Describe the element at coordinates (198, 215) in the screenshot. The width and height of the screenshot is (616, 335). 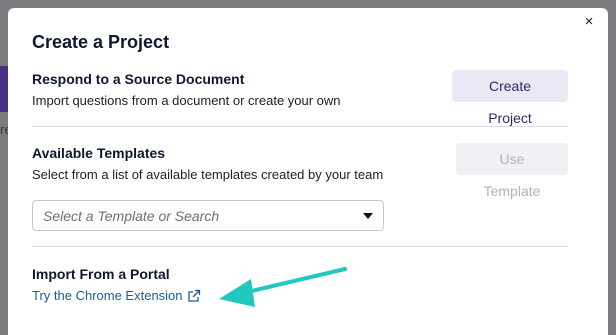
I see `template-search-input` at that location.